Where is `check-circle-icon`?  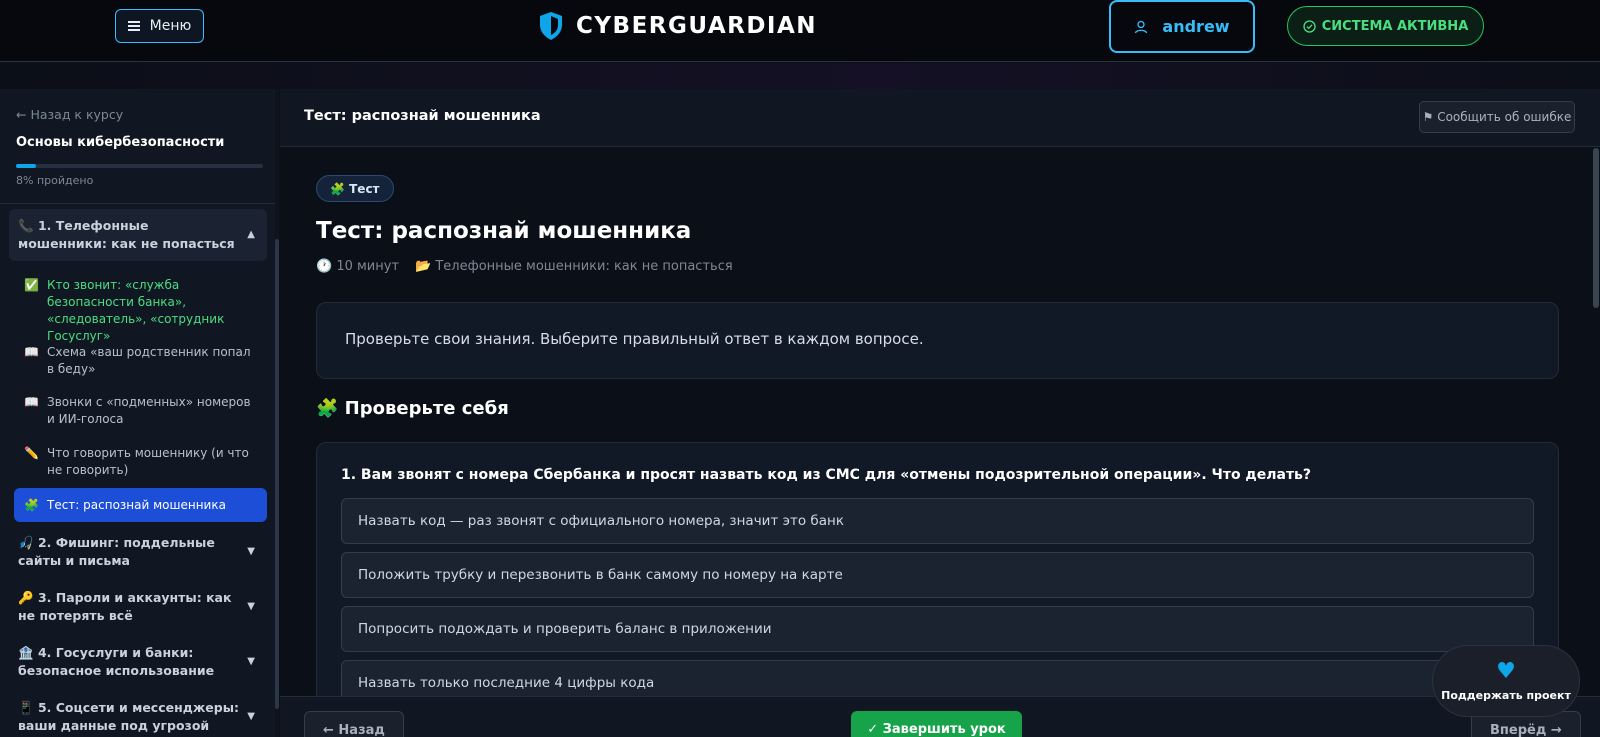
check-circle-icon is located at coordinates (1309, 26).